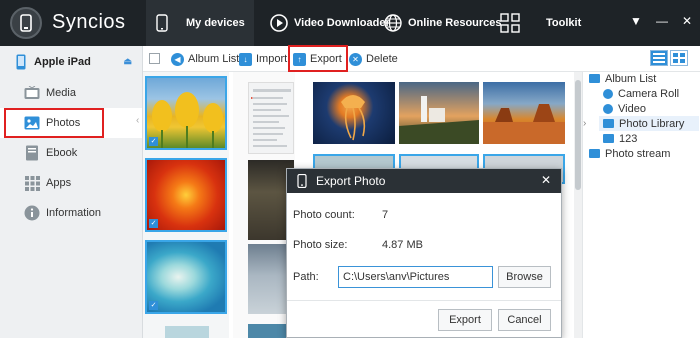 The width and height of the screenshot is (700, 338). I want to click on sidebar-item-label: Ebook, so click(62, 153).